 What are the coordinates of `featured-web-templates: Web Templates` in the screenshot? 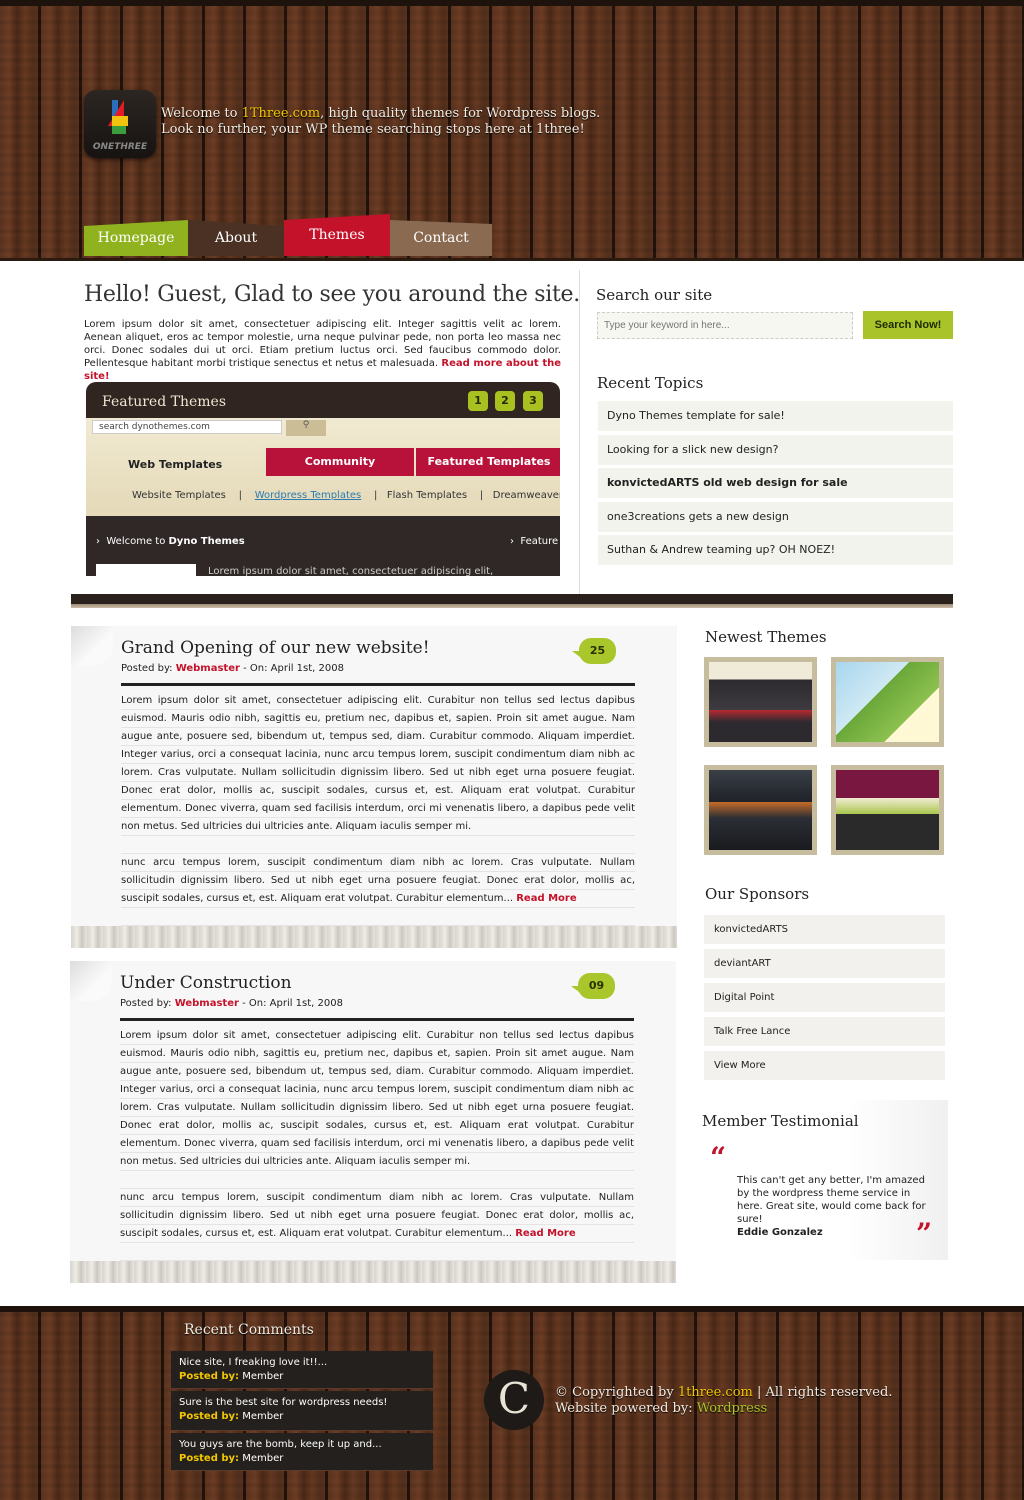 It's located at (175, 464).